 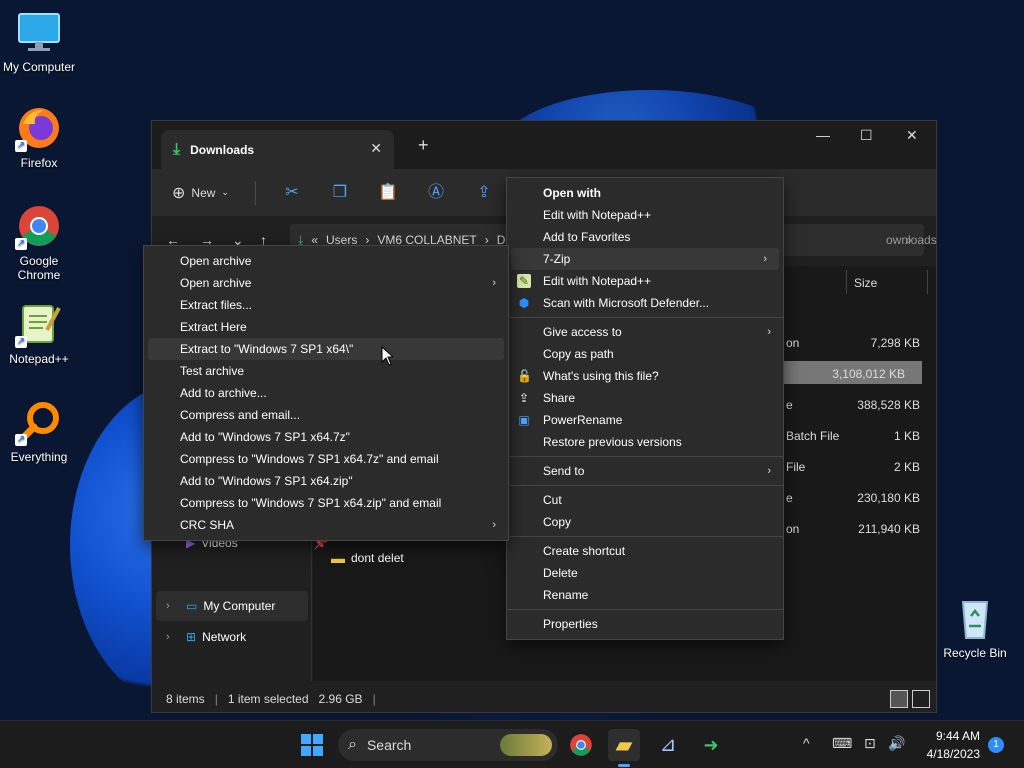 I want to click on file-size: 7,298 KB, so click(x=895, y=343).